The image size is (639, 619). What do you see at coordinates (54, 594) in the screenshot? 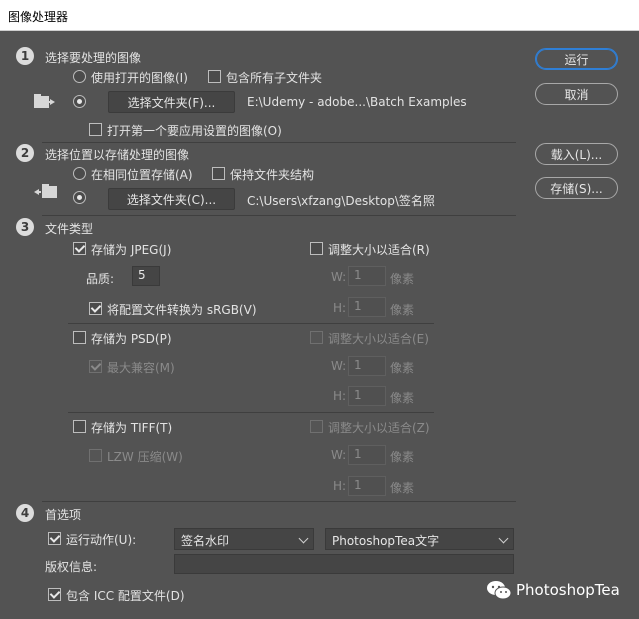
I see `include-icc-checkbox` at bounding box center [54, 594].